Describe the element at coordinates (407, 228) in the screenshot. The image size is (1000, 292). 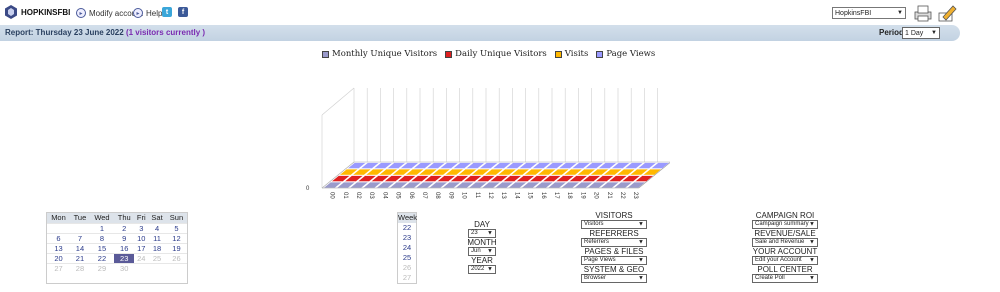
I see `week-number: 22` at that location.